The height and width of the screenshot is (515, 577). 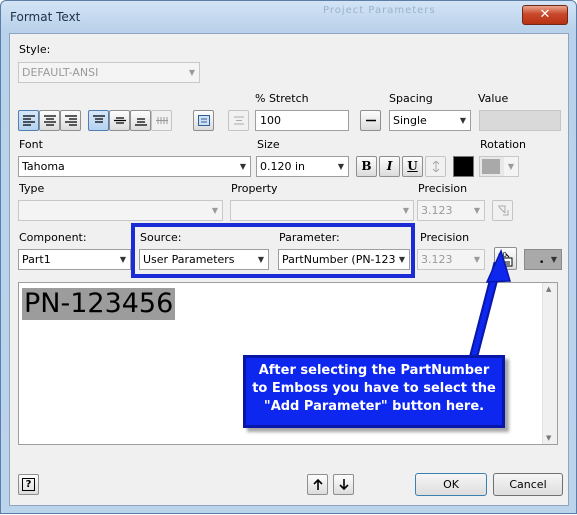 I want to click on callout-line-3: "Add Parameter" button here., so click(x=374, y=406).